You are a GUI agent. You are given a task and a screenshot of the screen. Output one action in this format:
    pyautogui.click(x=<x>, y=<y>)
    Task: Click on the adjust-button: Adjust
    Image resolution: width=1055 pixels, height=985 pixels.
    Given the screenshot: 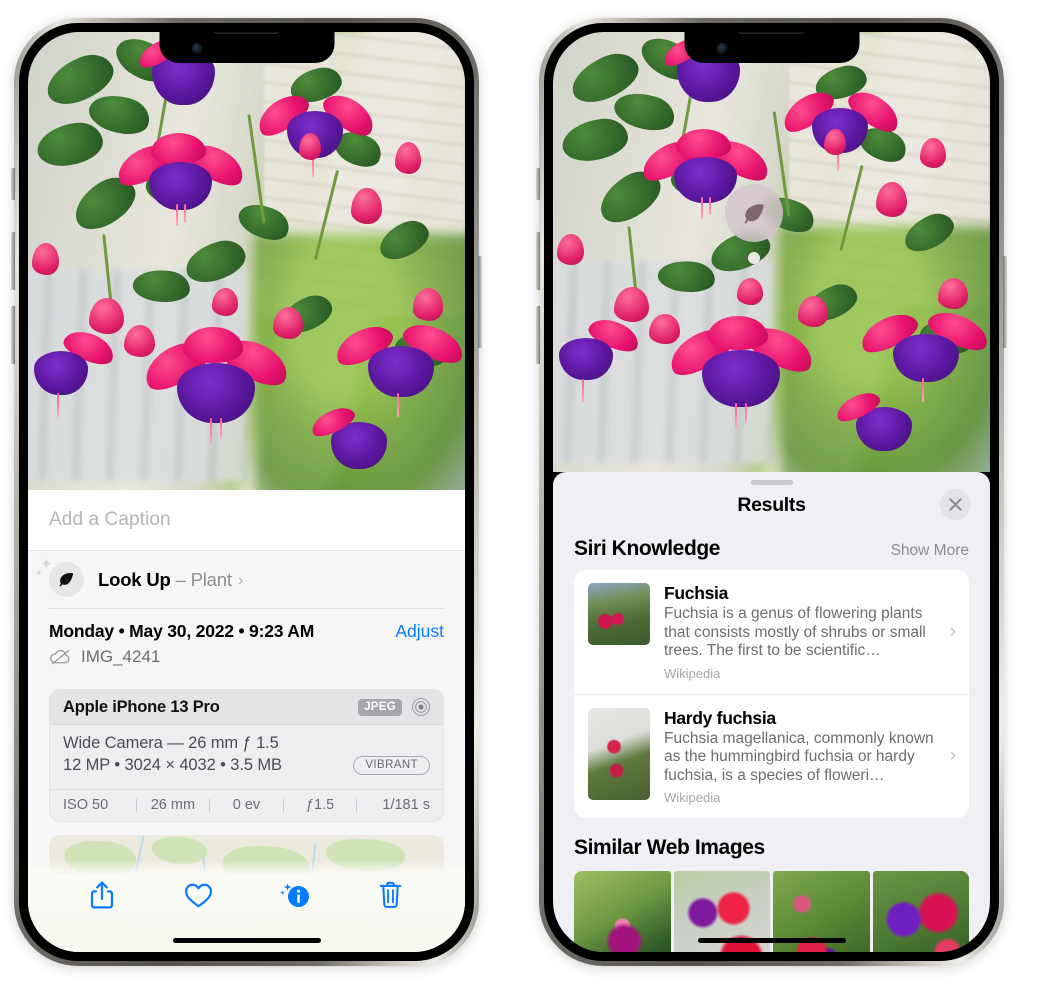 What is the action you would take?
    pyautogui.click(x=419, y=631)
    